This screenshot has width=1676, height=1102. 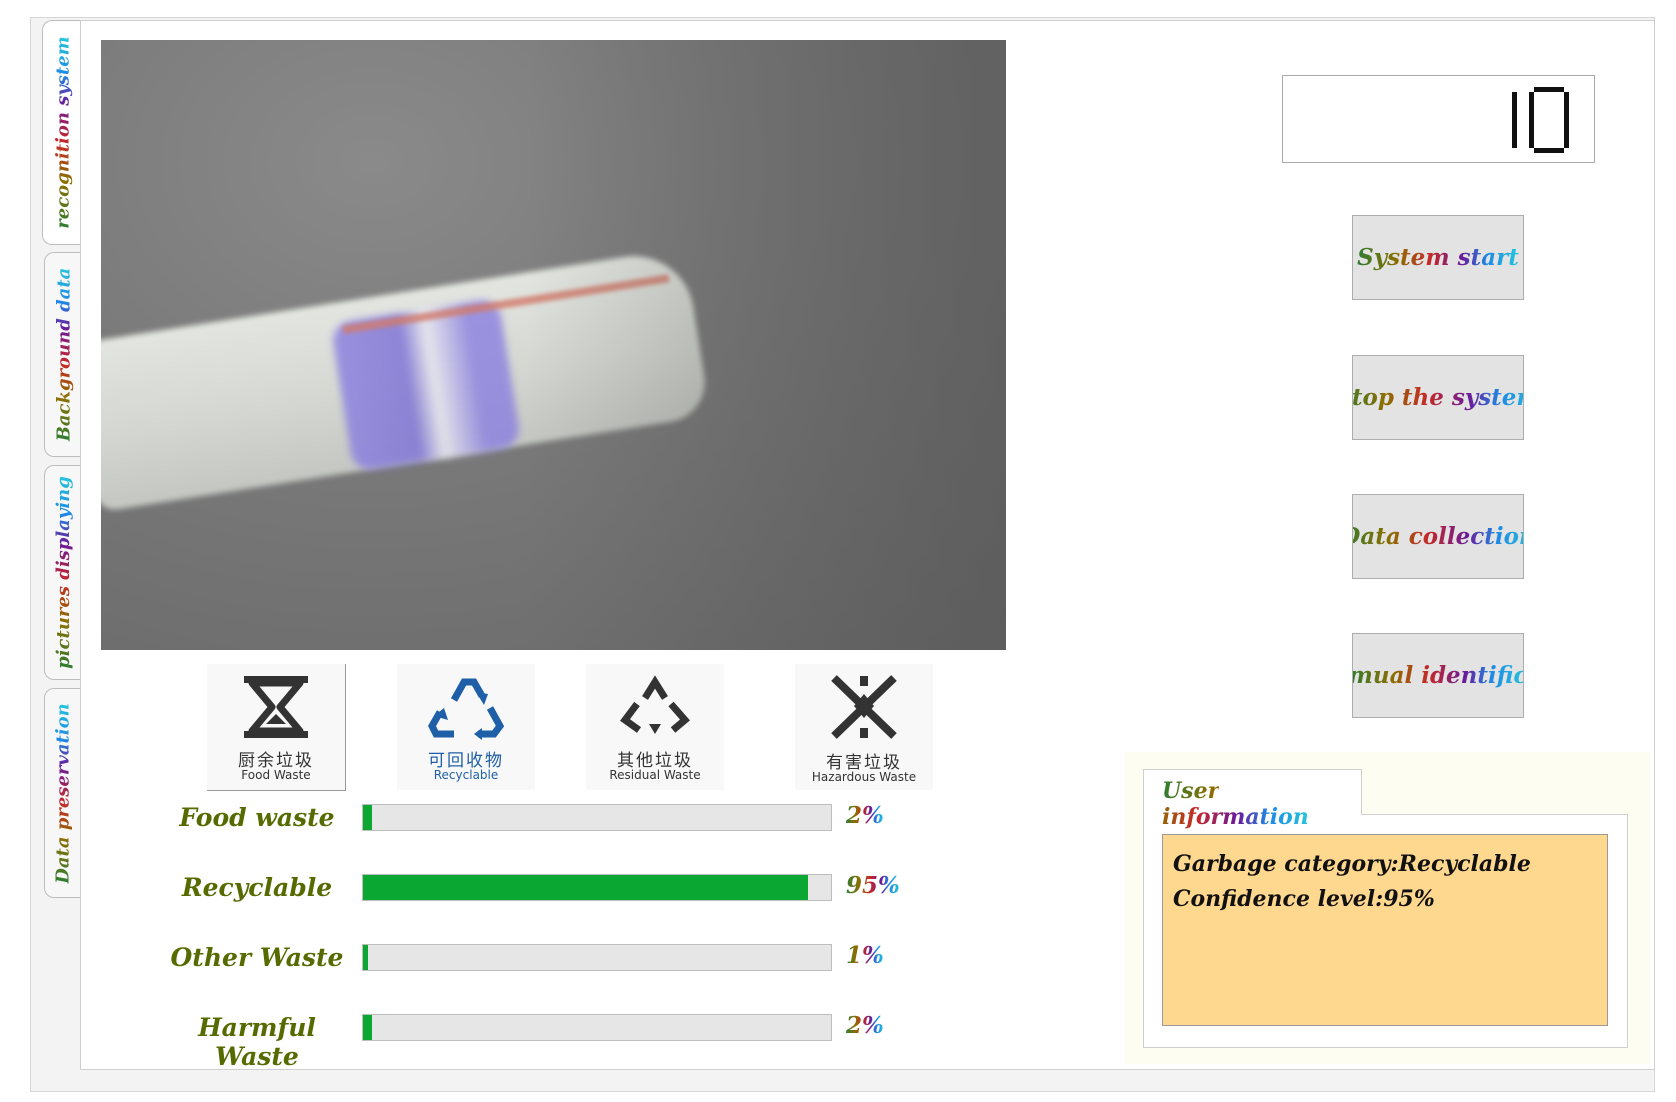 What do you see at coordinates (466, 775) in the screenshot?
I see `icon-en-label: Recyclable` at bounding box center [466, 775].